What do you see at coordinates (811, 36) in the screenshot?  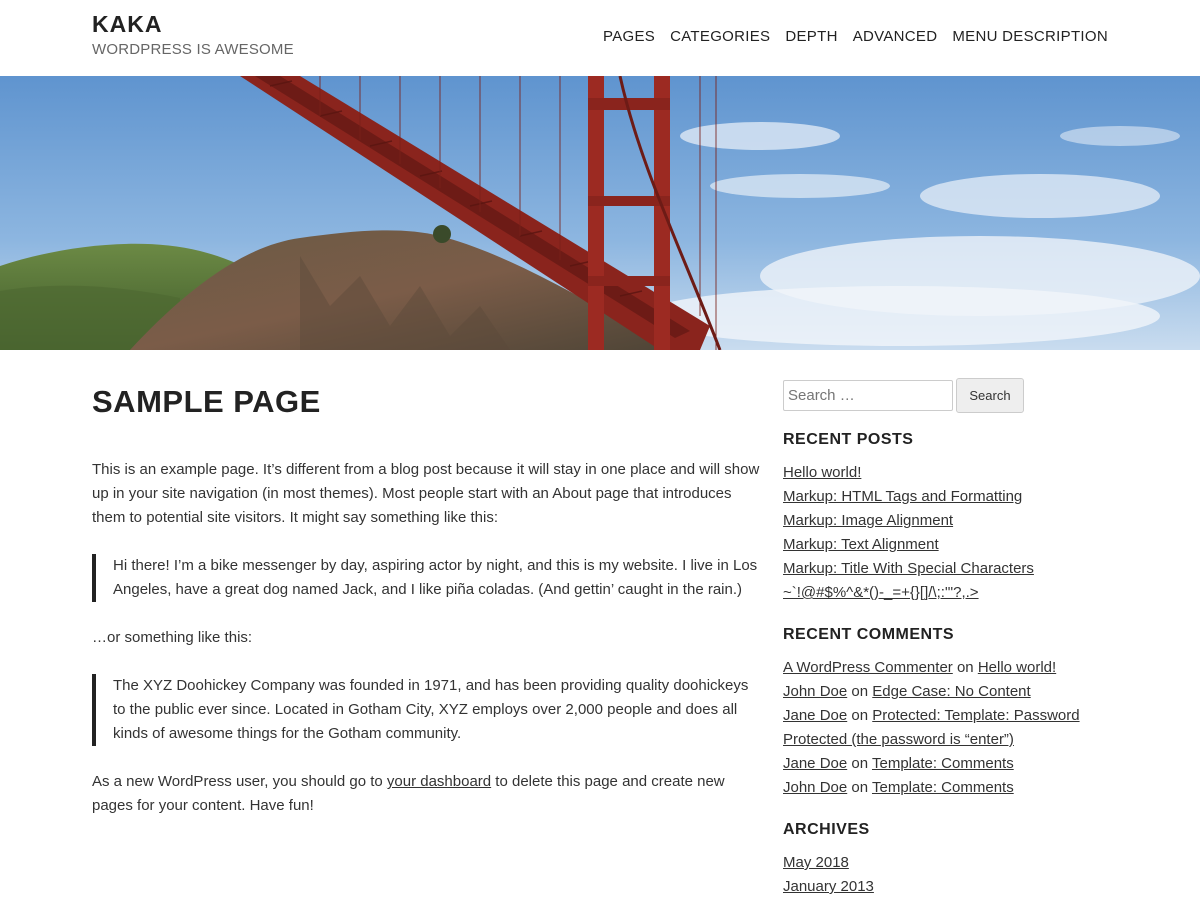 I see `nav-item-depth: DEPTH` at bounding box center [811, 36].